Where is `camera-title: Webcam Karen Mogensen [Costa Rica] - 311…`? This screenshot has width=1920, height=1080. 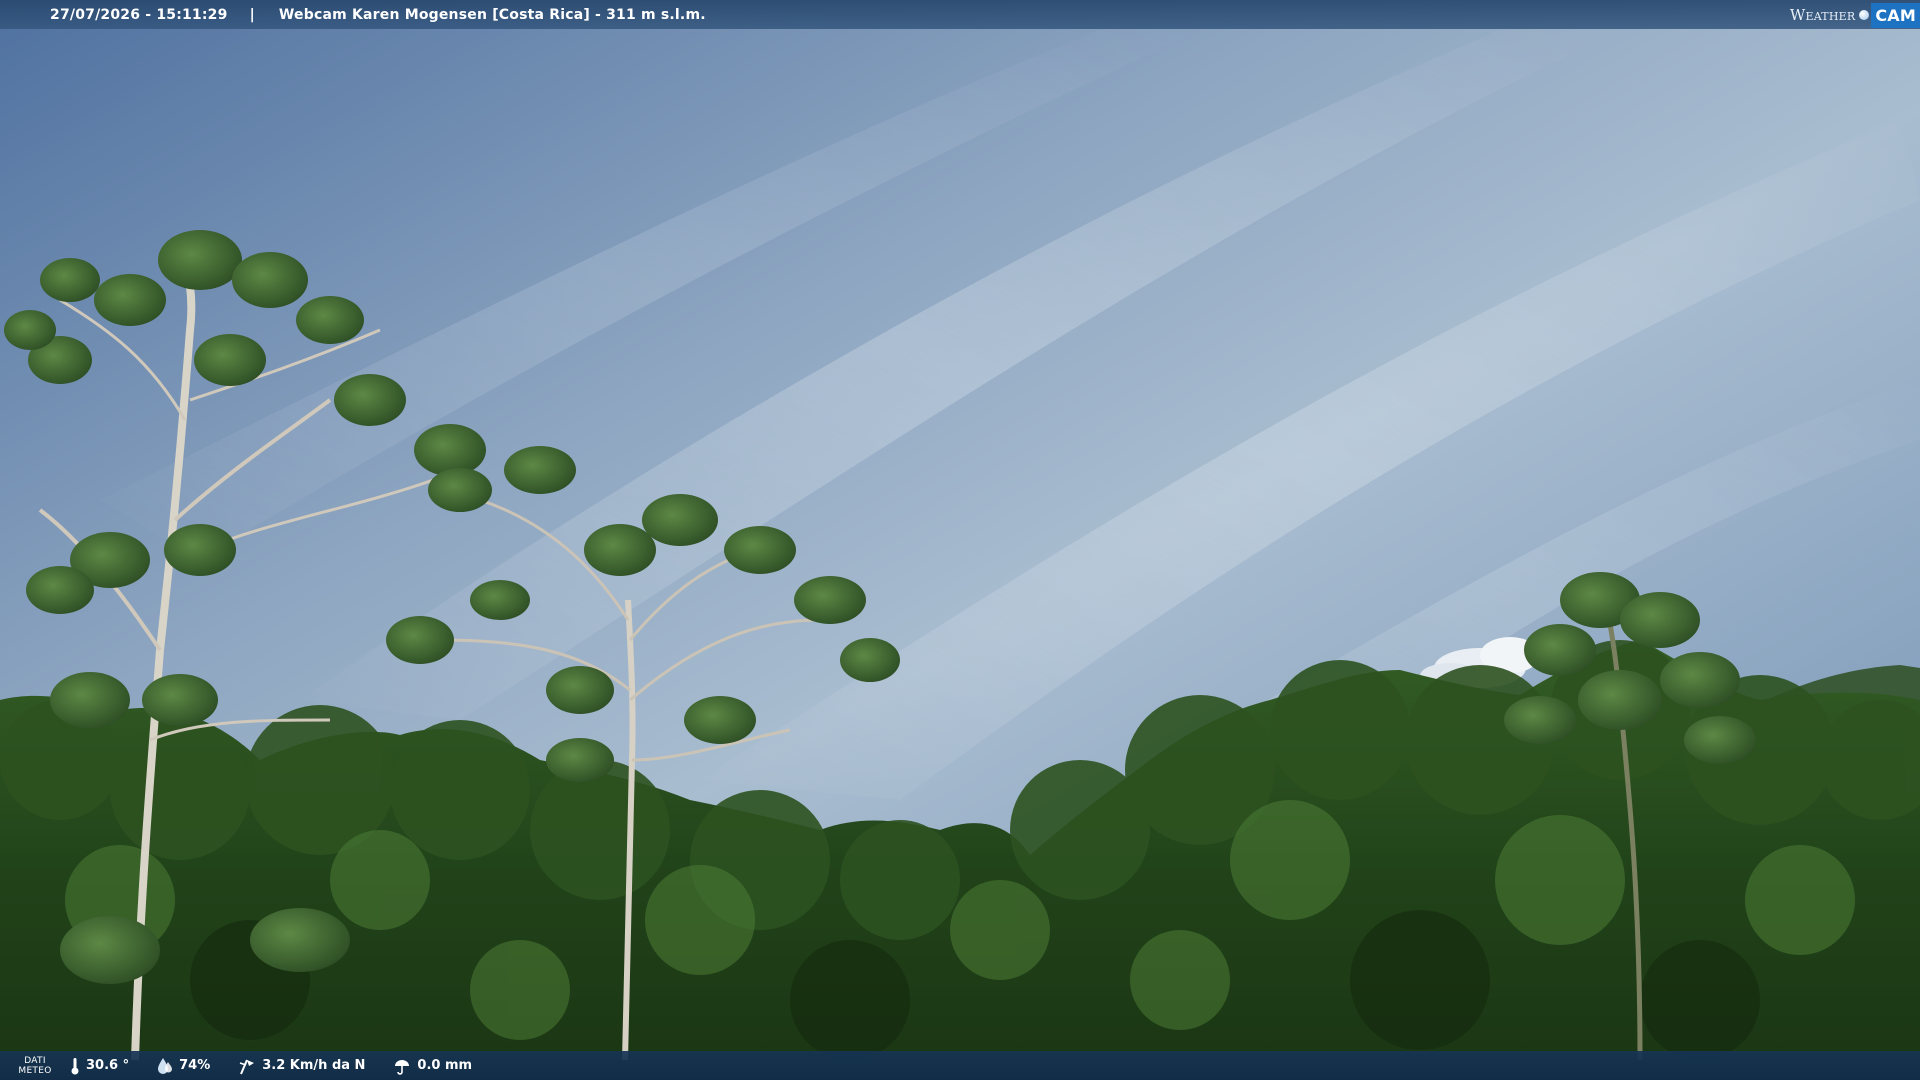 camera-title: Webcam Karen Mogensen [Costa Rica] - 311… is located at coordinates (492, 14).